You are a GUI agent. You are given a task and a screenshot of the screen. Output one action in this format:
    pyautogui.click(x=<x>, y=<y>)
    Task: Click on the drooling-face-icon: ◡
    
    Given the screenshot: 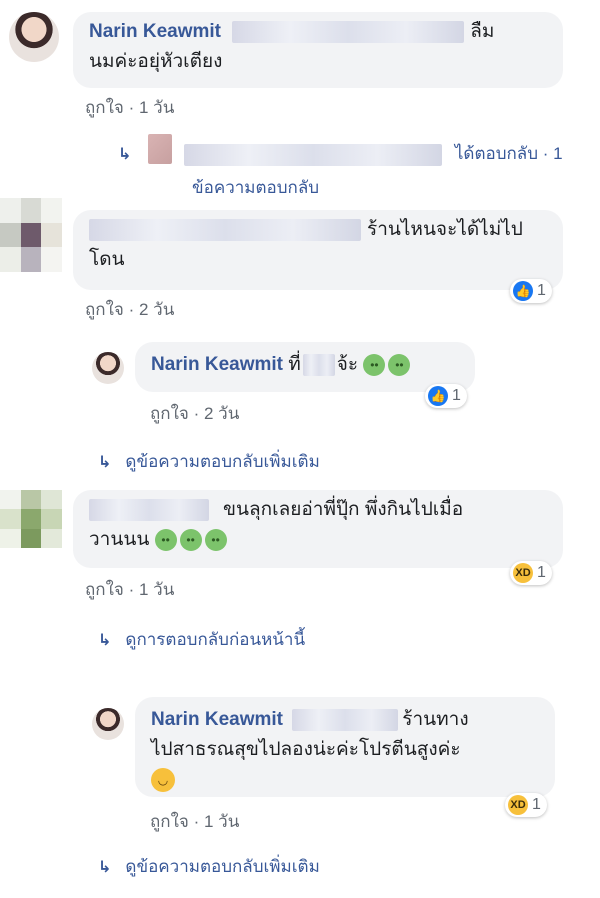 What is the action you would take?
    pyautogui.click(x=163, y=779)
    